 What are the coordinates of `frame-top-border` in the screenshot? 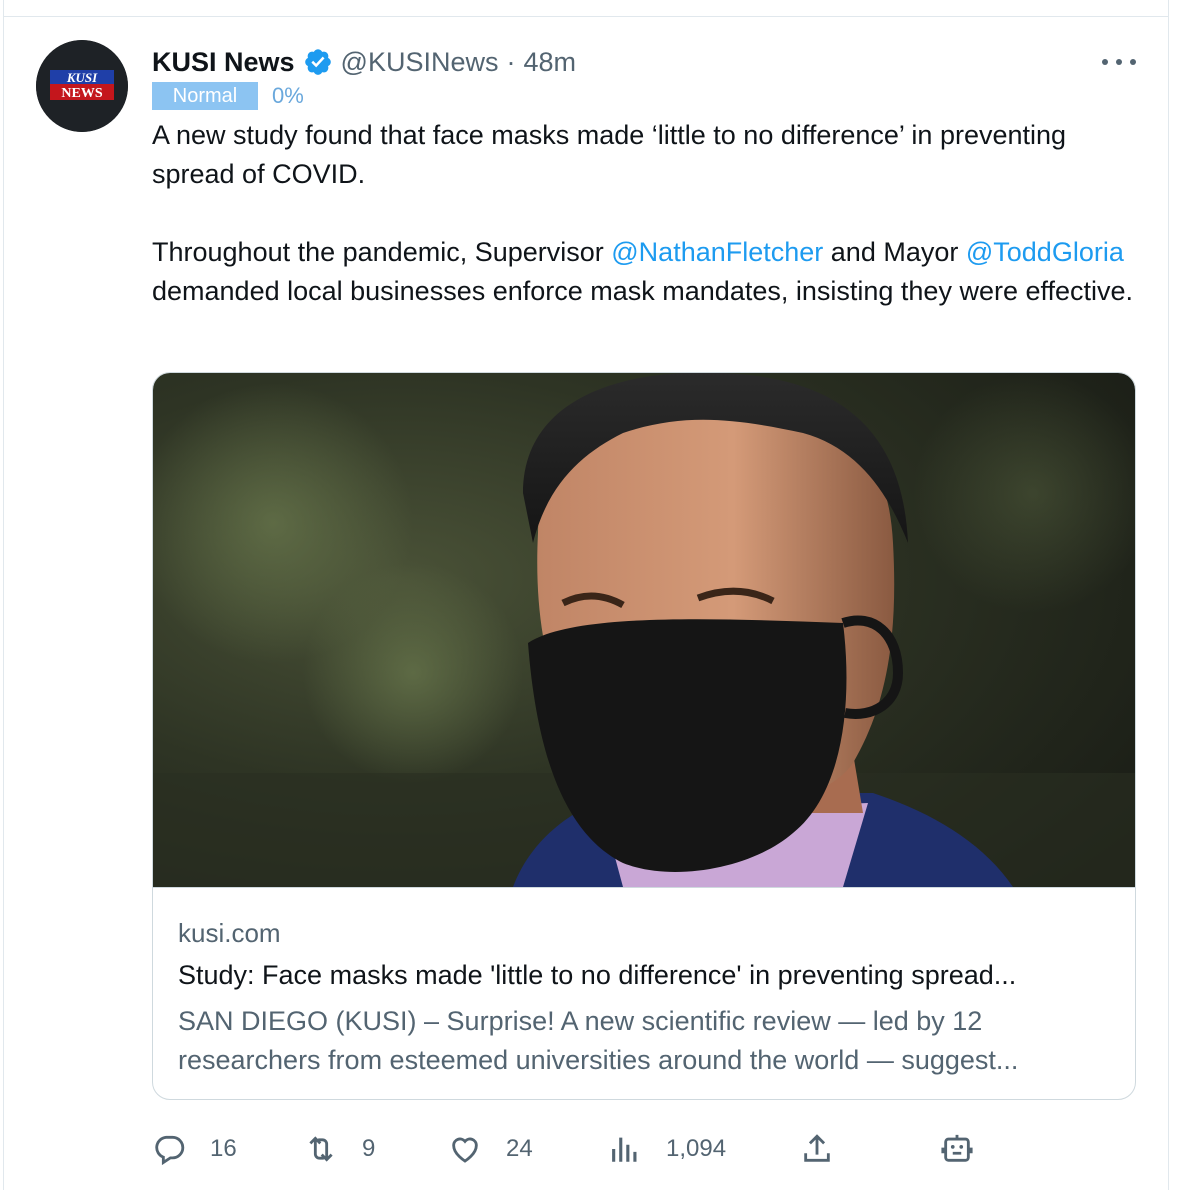 It's located at (586, 16).